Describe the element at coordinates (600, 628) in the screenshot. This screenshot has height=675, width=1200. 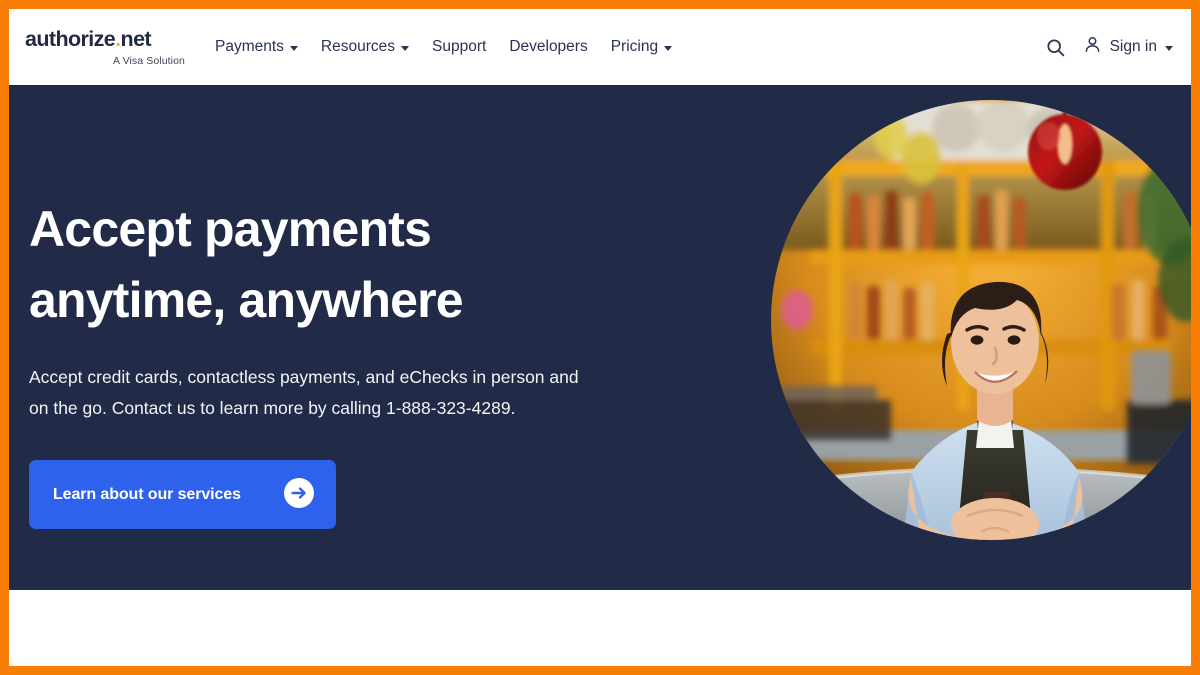
I see `below-fold-area` at that location.